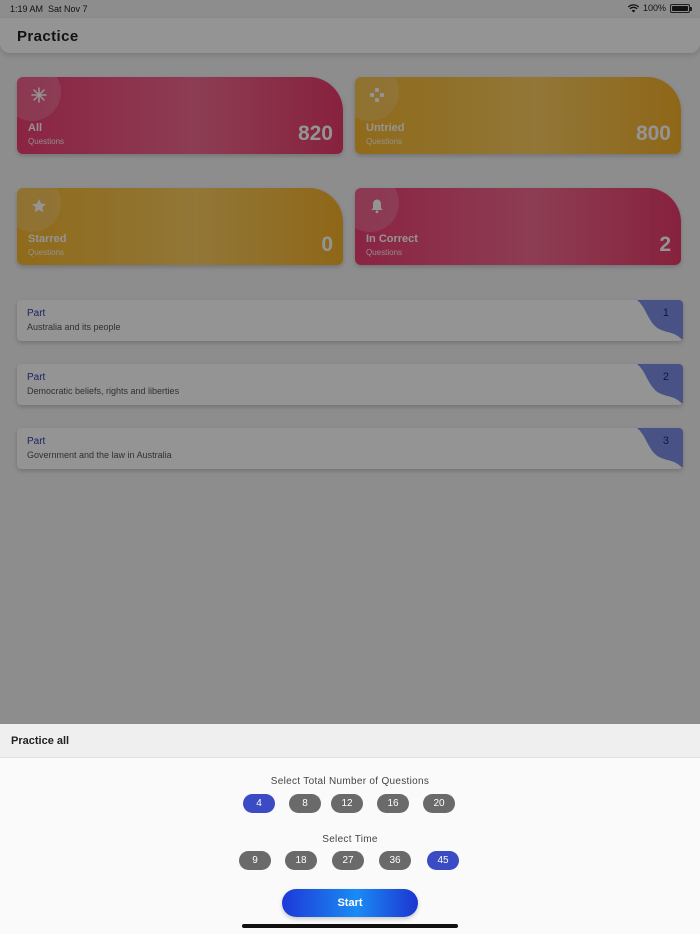  What do you see at coordinates (301, 860) in the screenshot?
I see `time-option-18: 18` at bounding box center [301, 860].